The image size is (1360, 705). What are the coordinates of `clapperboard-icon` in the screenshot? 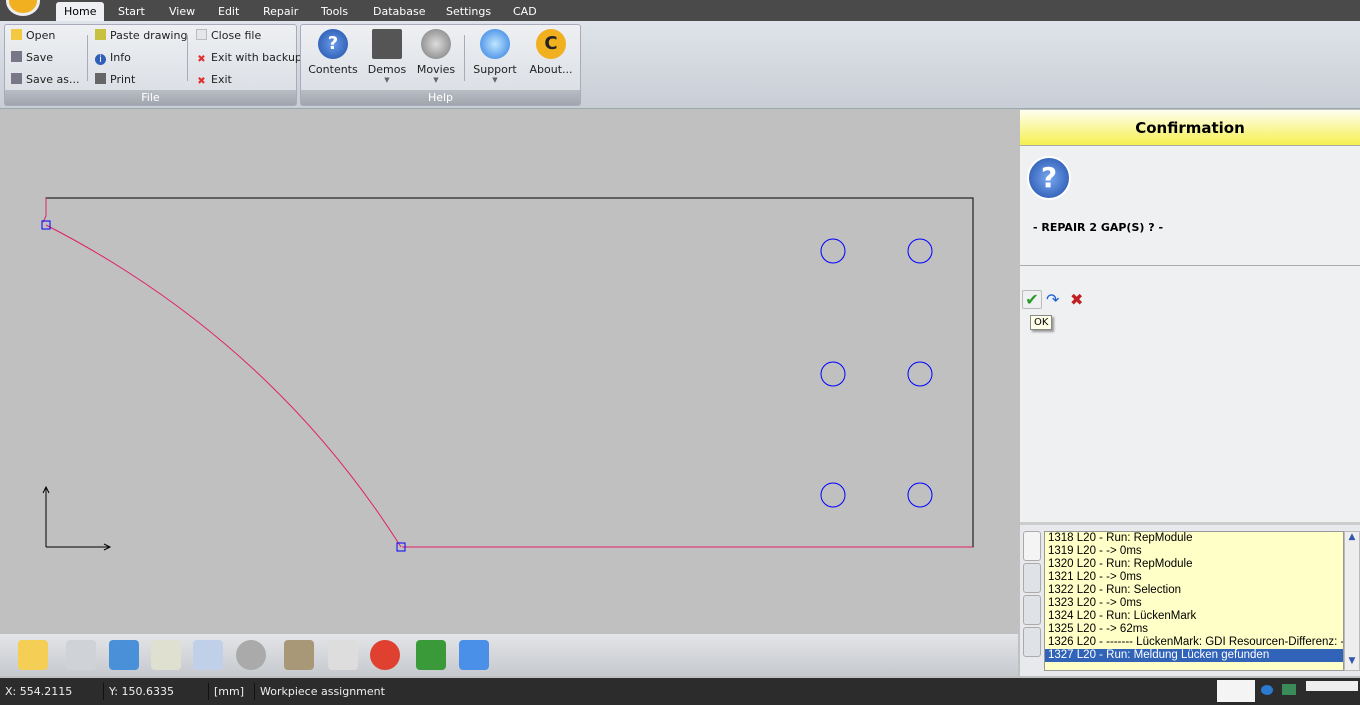 It's located at (387, 44).